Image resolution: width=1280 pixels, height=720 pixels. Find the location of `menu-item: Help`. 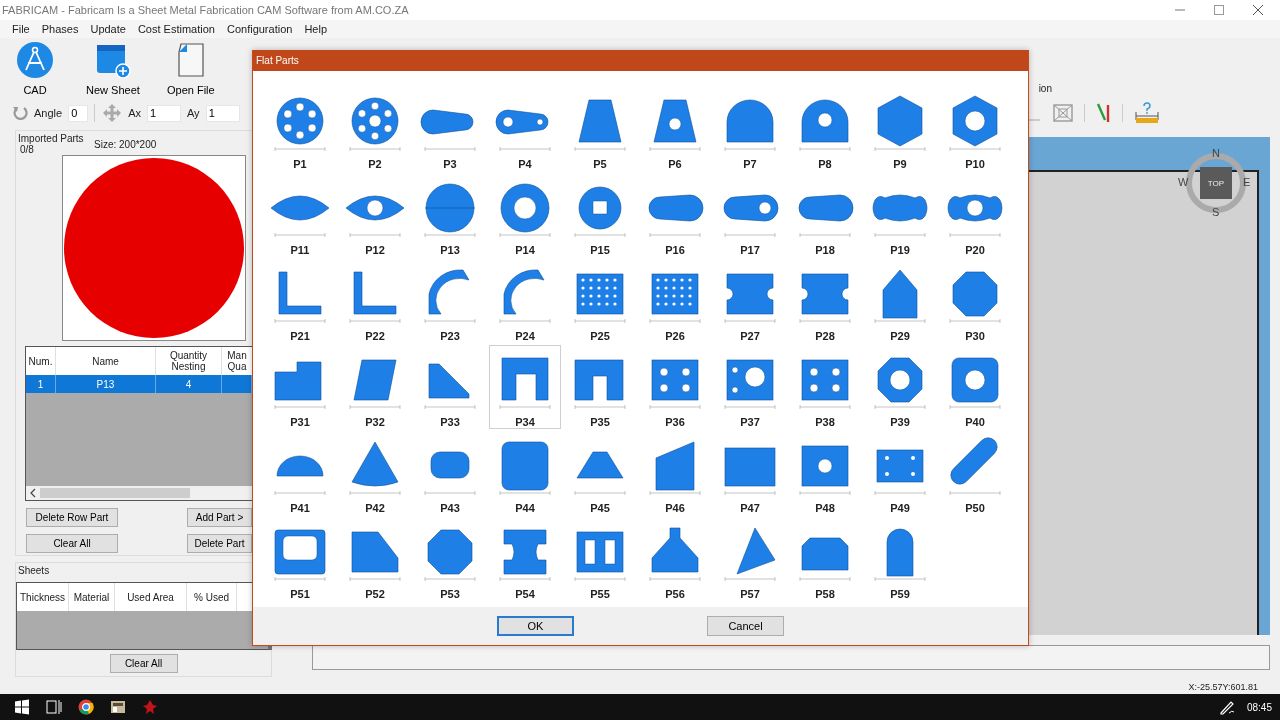

menu-item: Help is located at coordinates (315, 29).